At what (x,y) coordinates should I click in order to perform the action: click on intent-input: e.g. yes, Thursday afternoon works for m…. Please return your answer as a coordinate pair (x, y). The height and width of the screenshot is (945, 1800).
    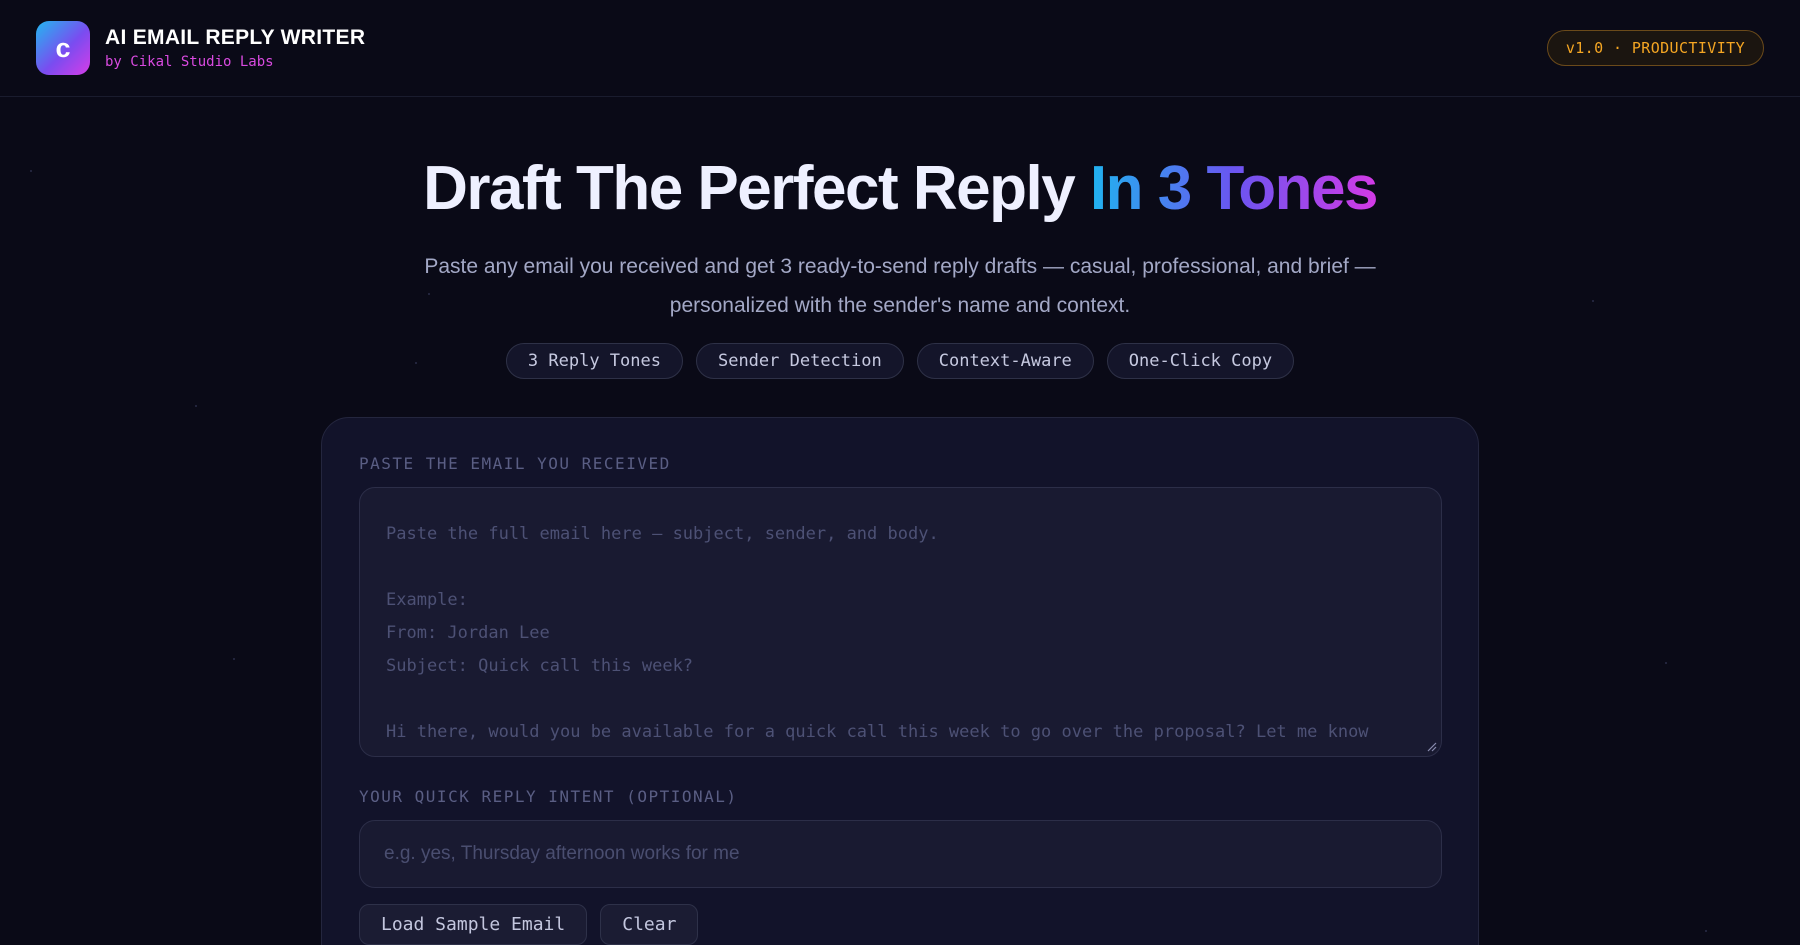
    Looking at the image, I should click on (900, 854).